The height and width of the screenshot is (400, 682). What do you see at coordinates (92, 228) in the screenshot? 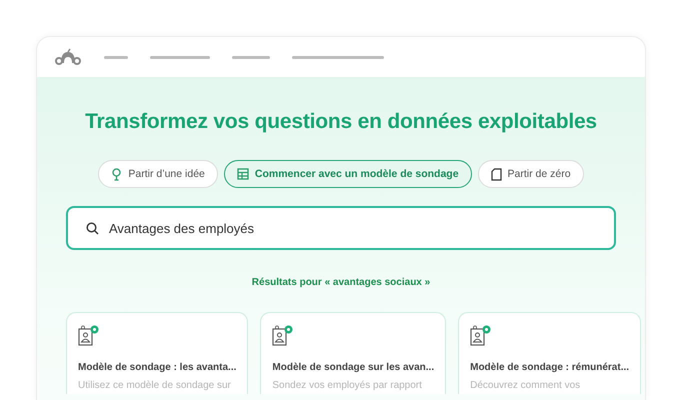
I see `search-icon` at bounding box center [92, 228].